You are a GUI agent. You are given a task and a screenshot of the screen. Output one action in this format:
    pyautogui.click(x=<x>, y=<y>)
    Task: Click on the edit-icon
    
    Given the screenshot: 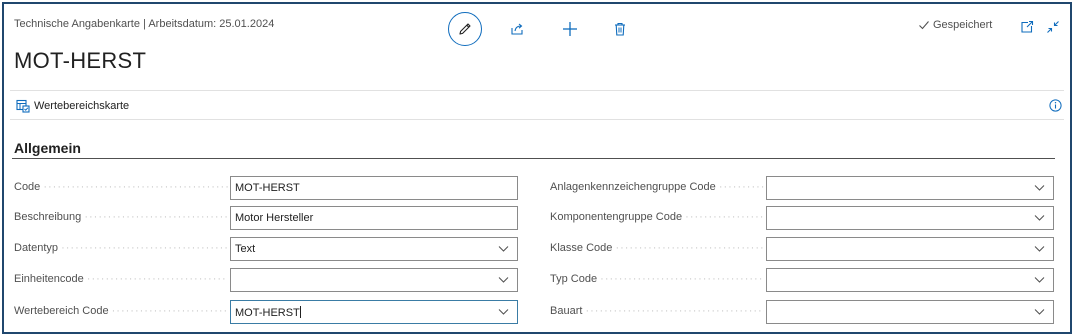 What is the action you would take?
    pyautogui.click(x=465, y=29)
    